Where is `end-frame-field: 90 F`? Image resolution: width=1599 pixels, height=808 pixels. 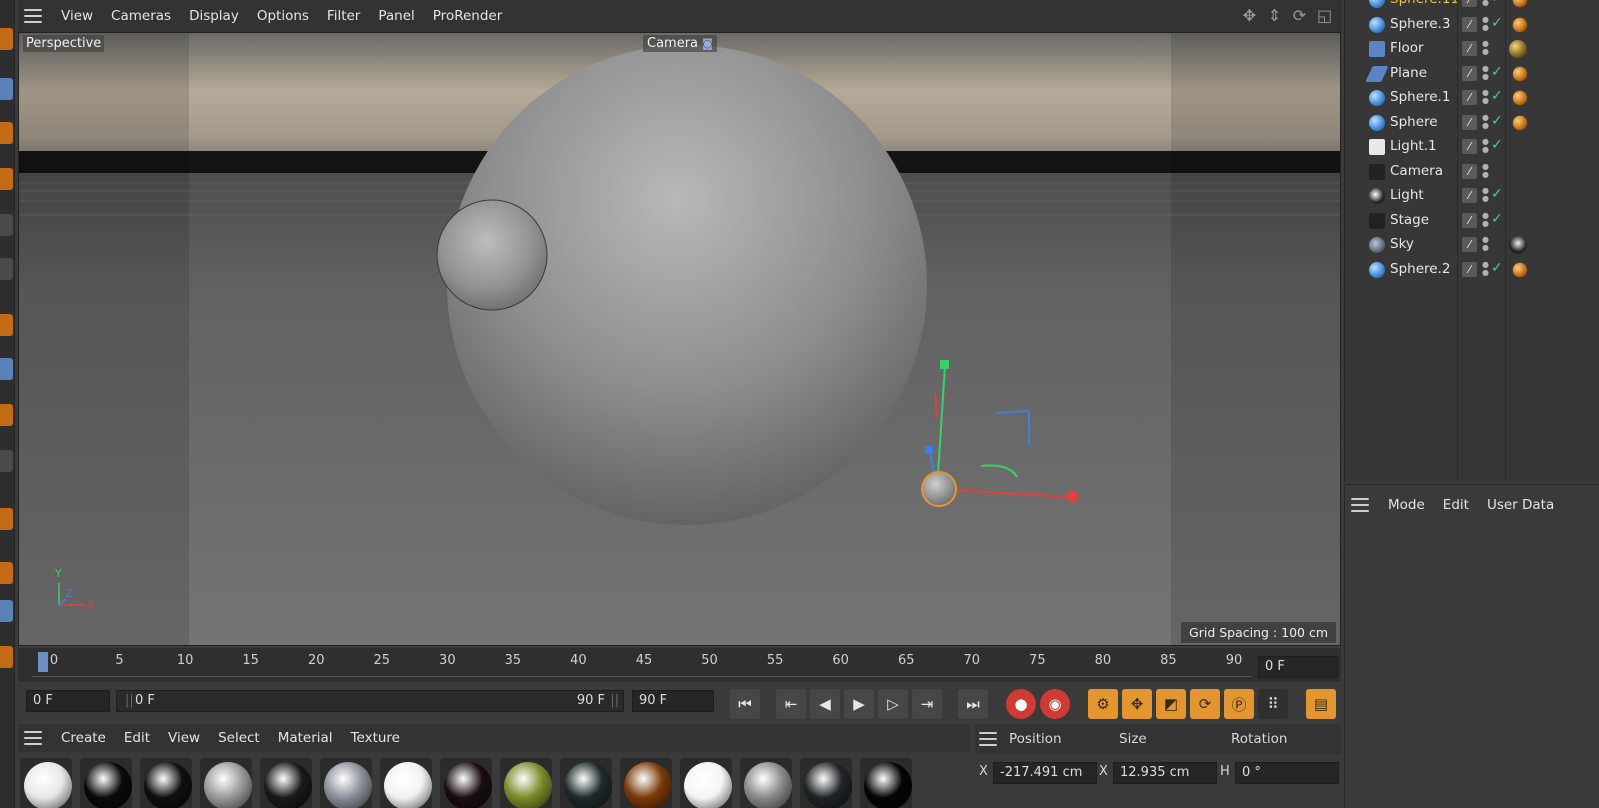
end-frame-field: 90 F is located at coordinates (673, 701).